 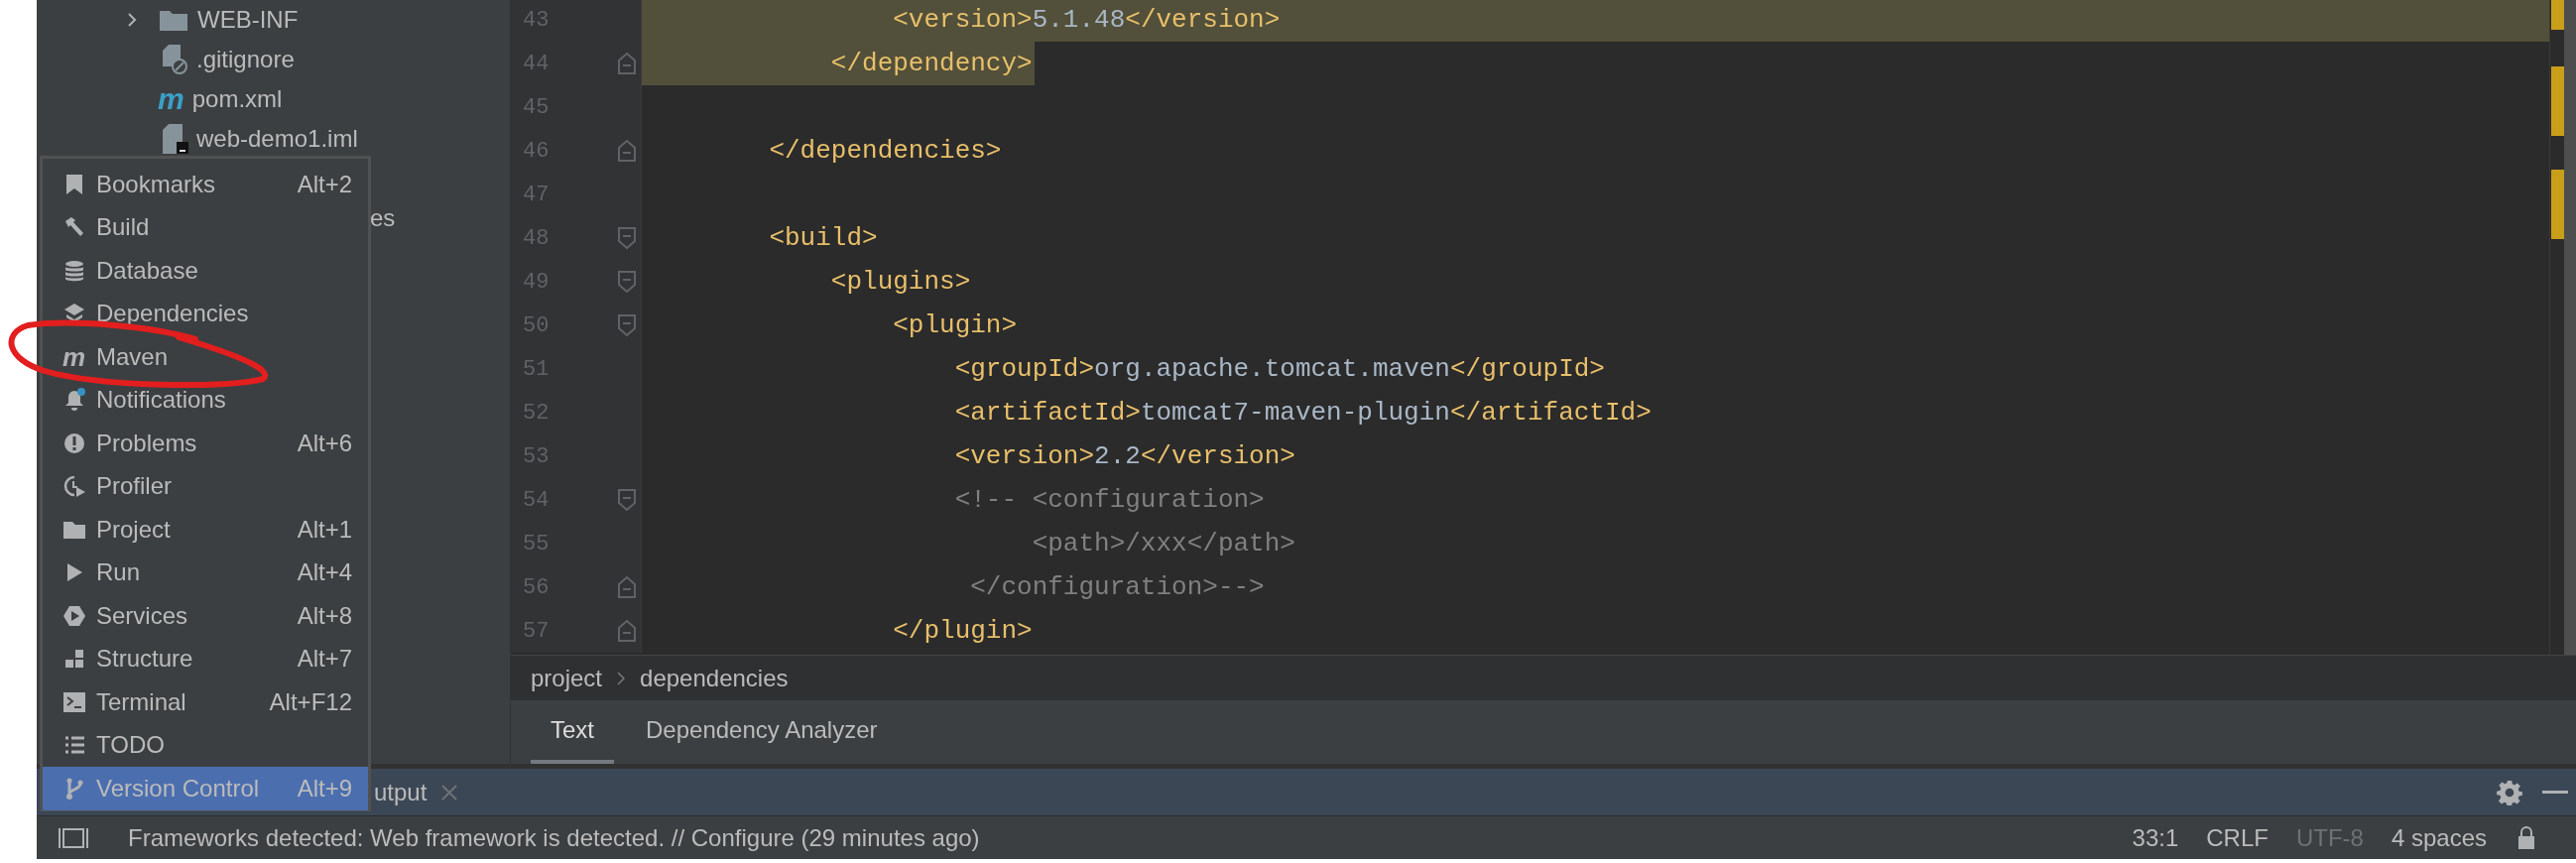 I want to click on menu-item: Bookmarks Alt+2, so click(x=205, y=184).